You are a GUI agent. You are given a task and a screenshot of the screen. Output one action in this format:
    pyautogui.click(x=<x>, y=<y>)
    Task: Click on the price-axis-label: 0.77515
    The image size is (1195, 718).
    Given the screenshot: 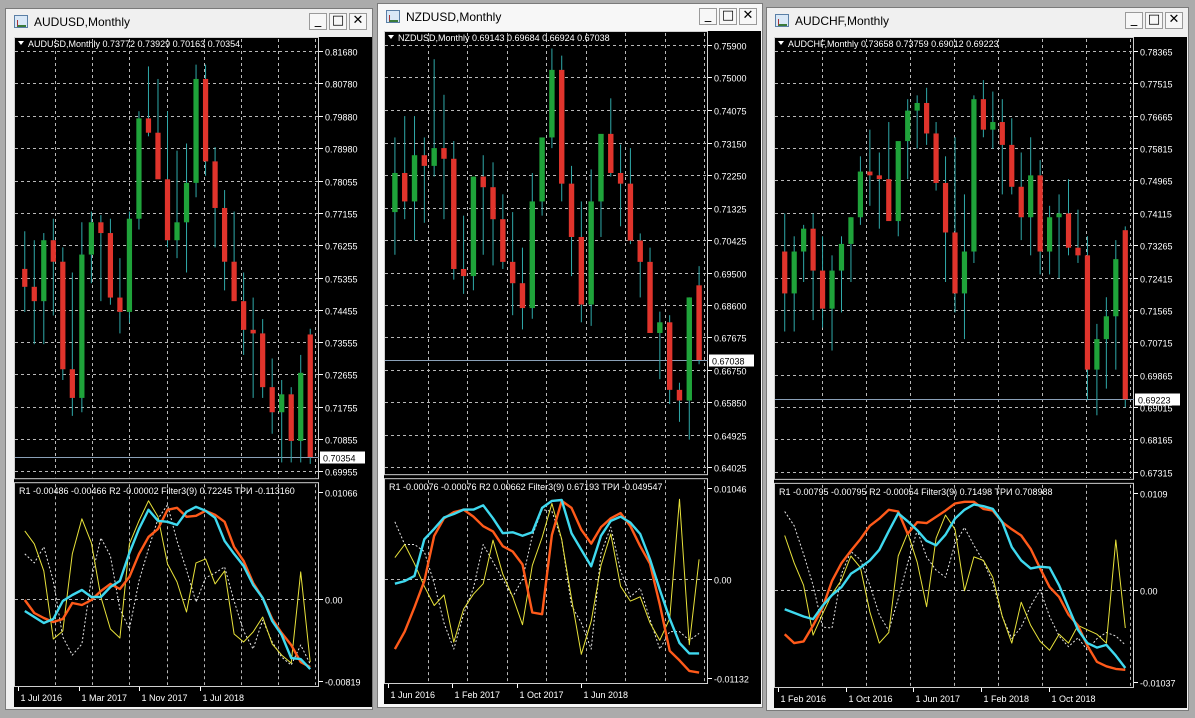 What is the action you would take?
    pyautogui.click(x=1156, y=85)
    